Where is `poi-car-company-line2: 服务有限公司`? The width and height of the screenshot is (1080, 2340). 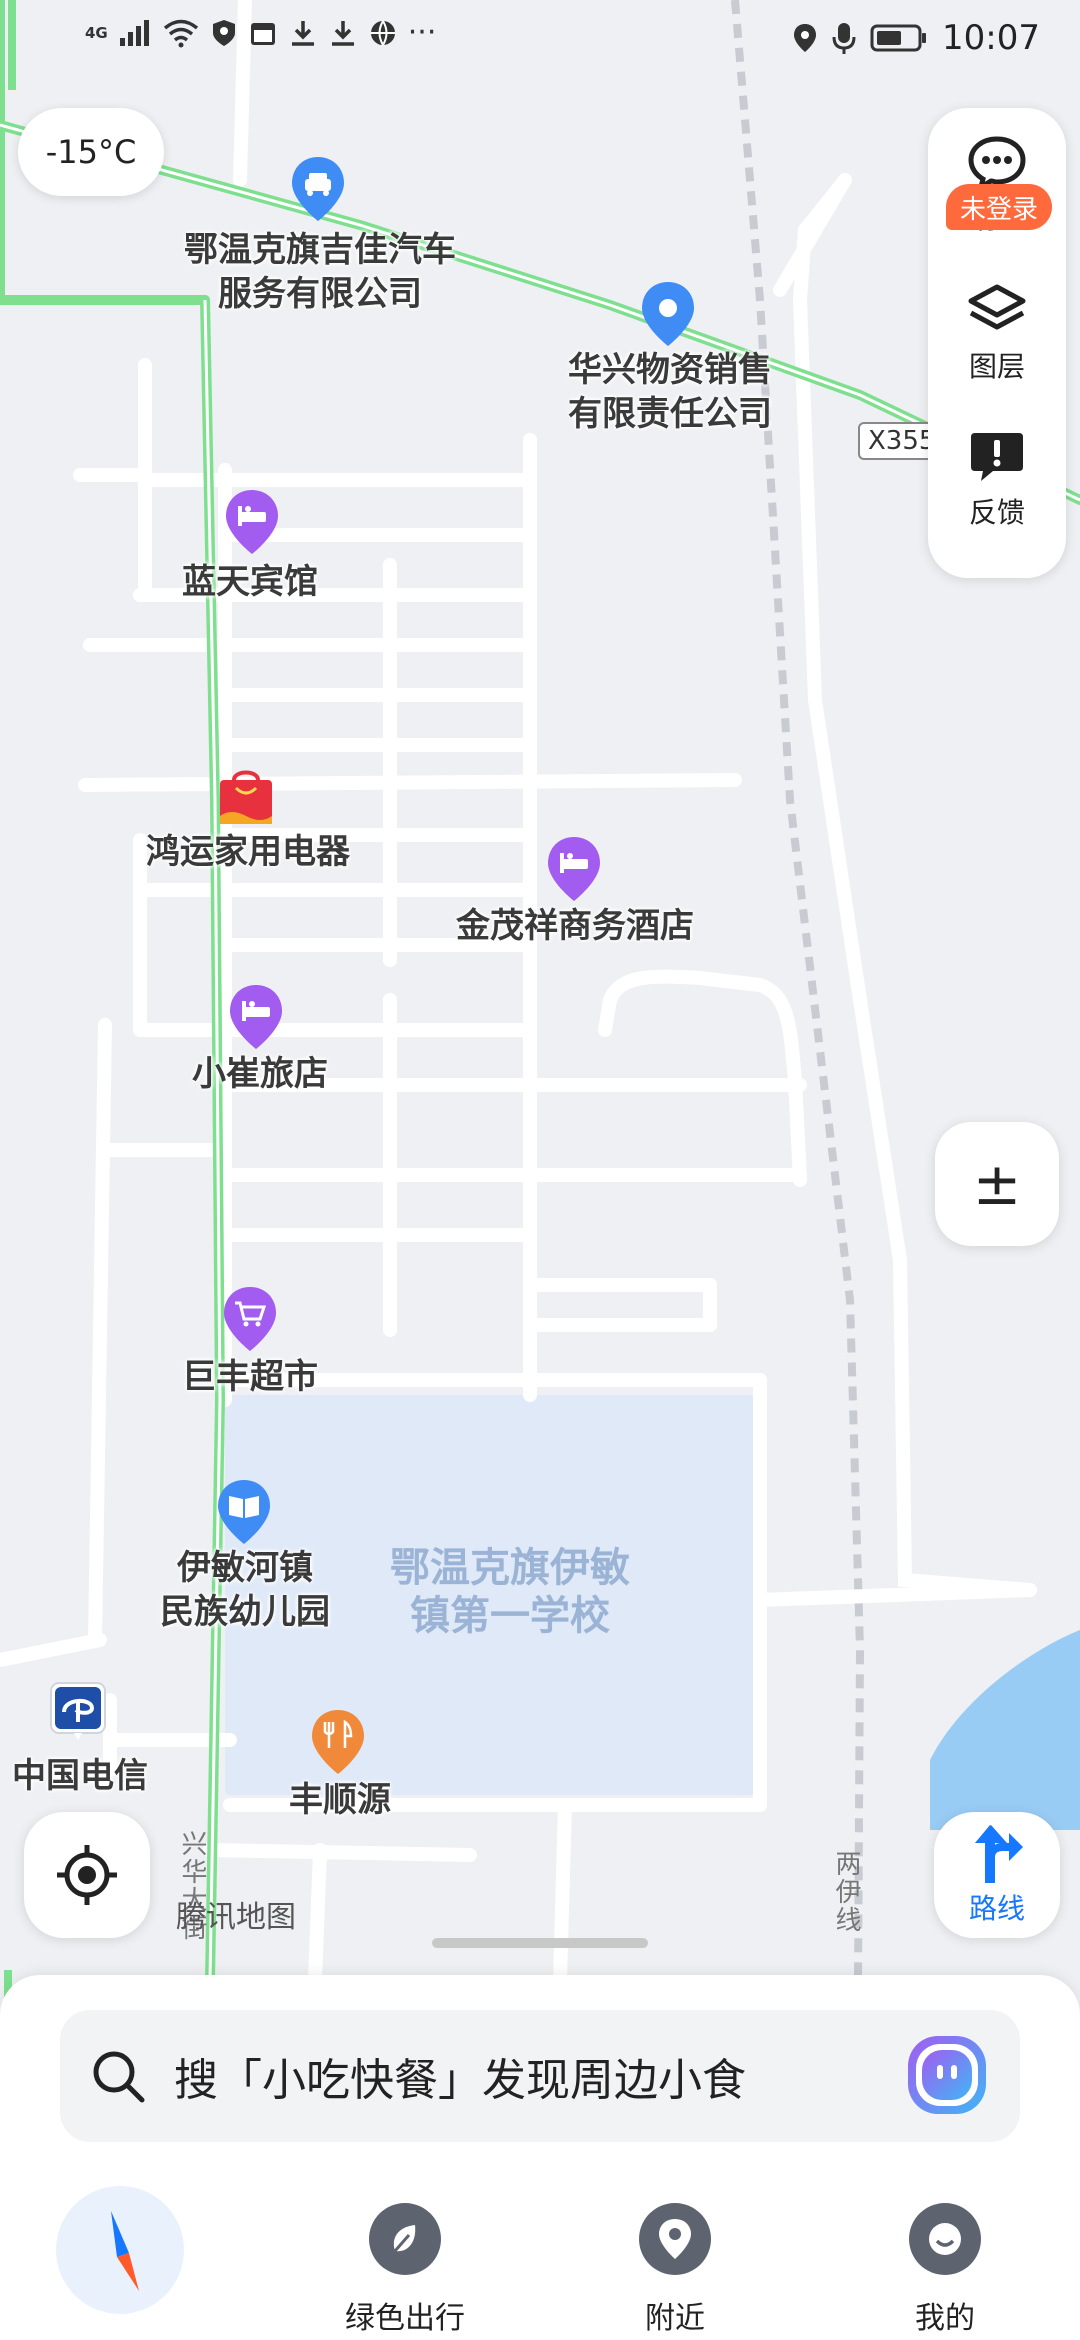 poi-car-company-line2: 服务有限公司 is located at coordinates (320, 294).